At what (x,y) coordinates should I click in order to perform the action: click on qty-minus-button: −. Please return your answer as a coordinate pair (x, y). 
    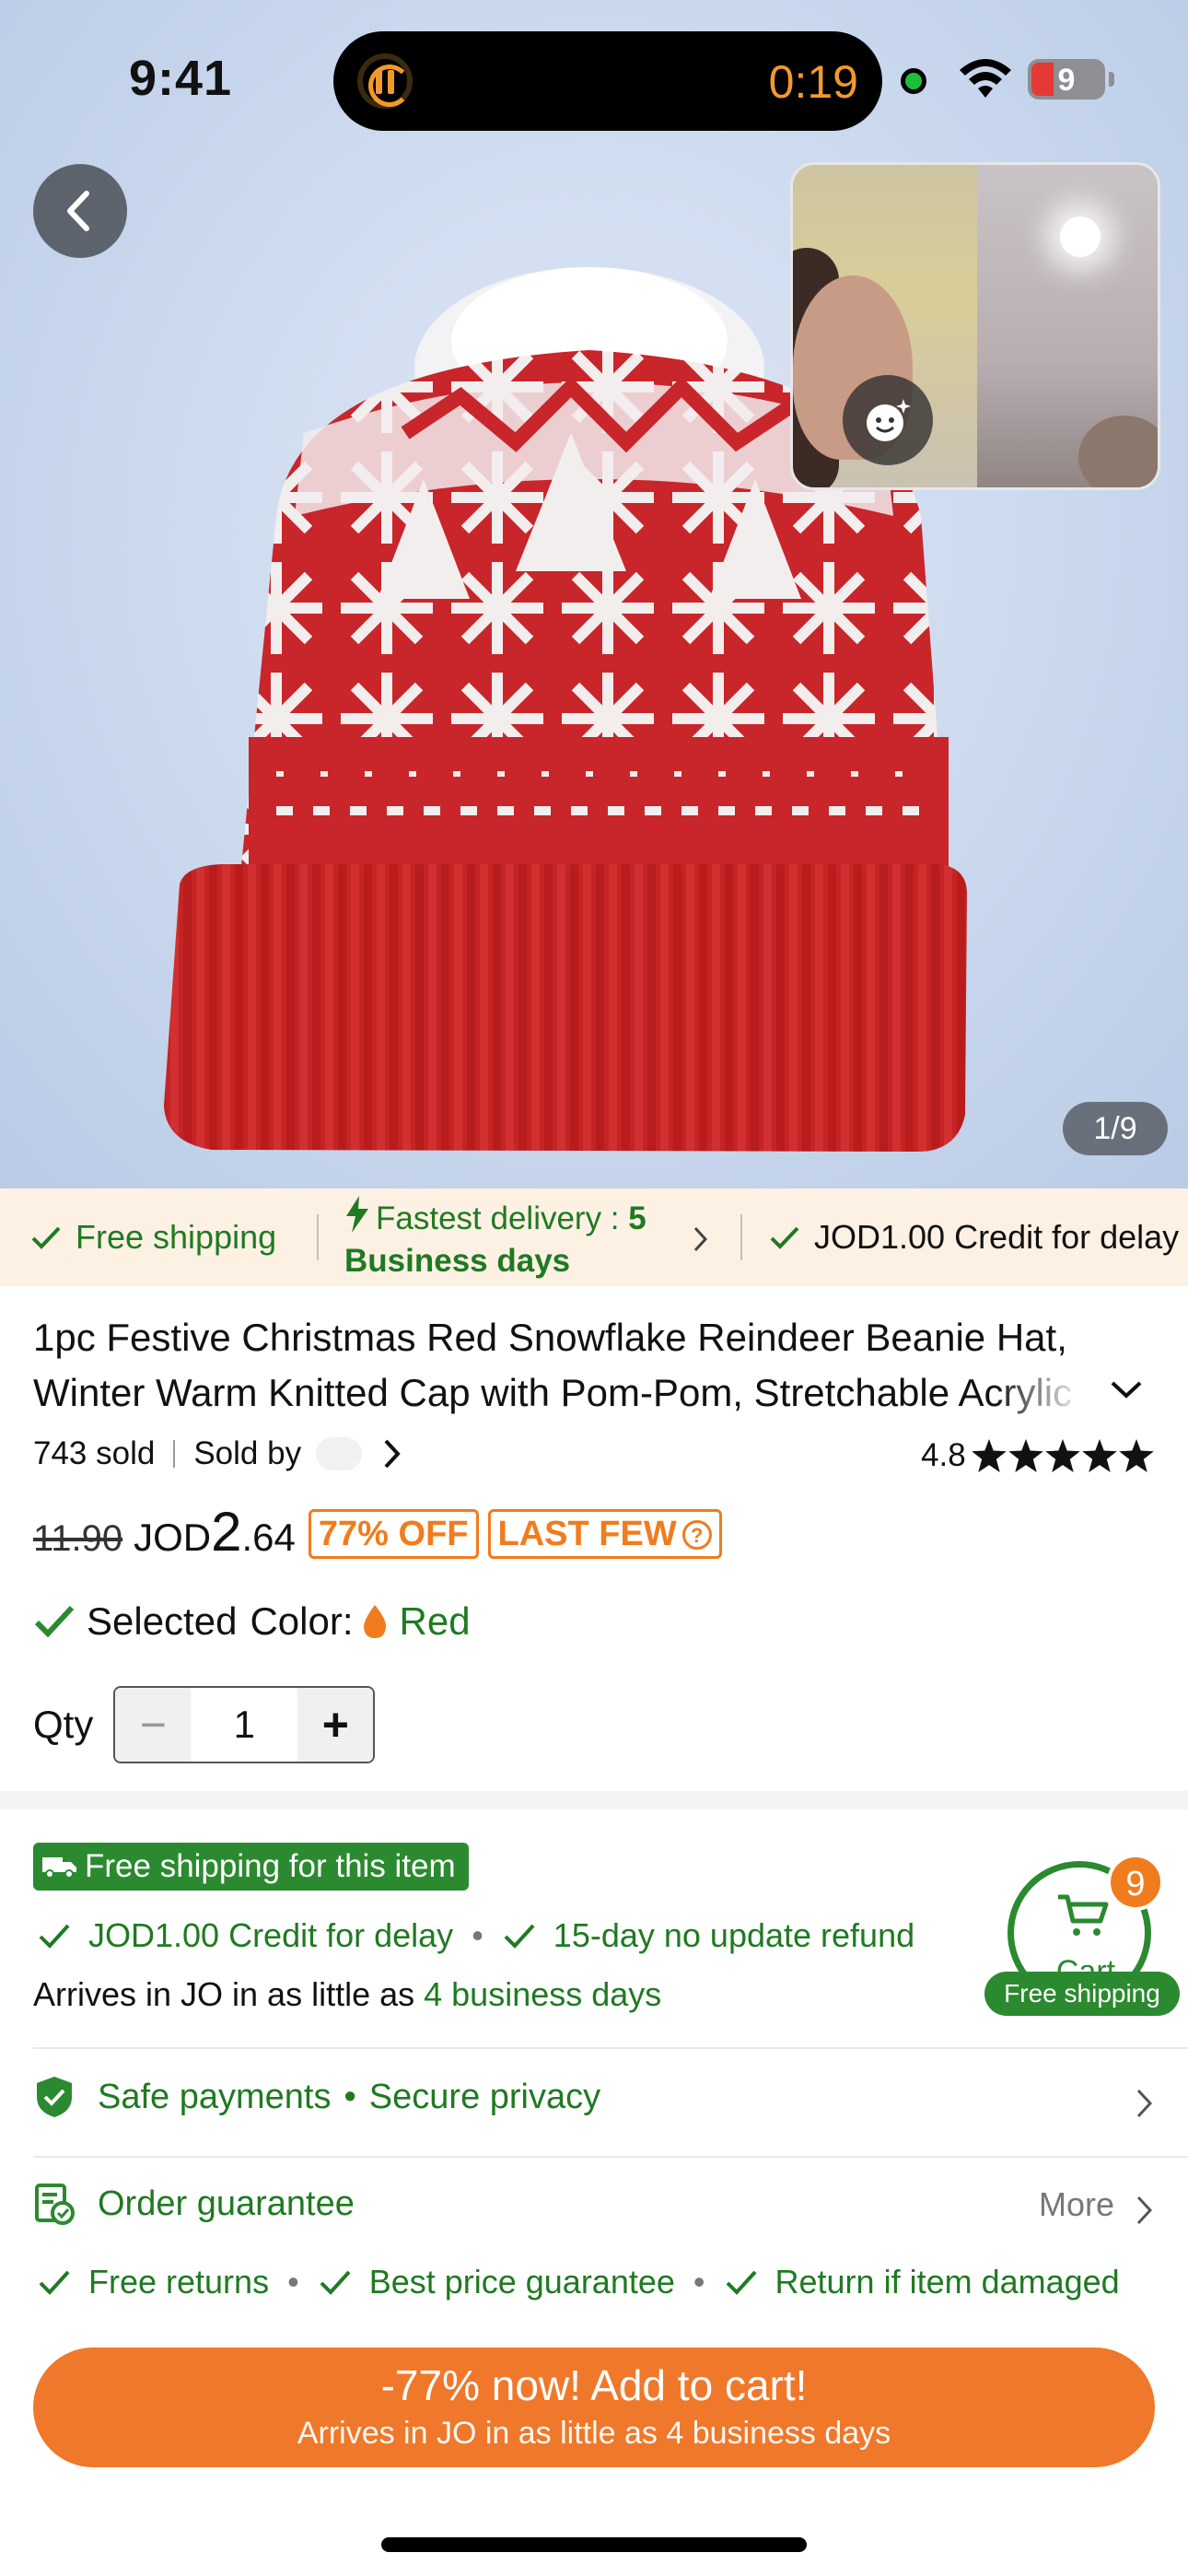
    Looking at the image, I should click on (153, 1725).